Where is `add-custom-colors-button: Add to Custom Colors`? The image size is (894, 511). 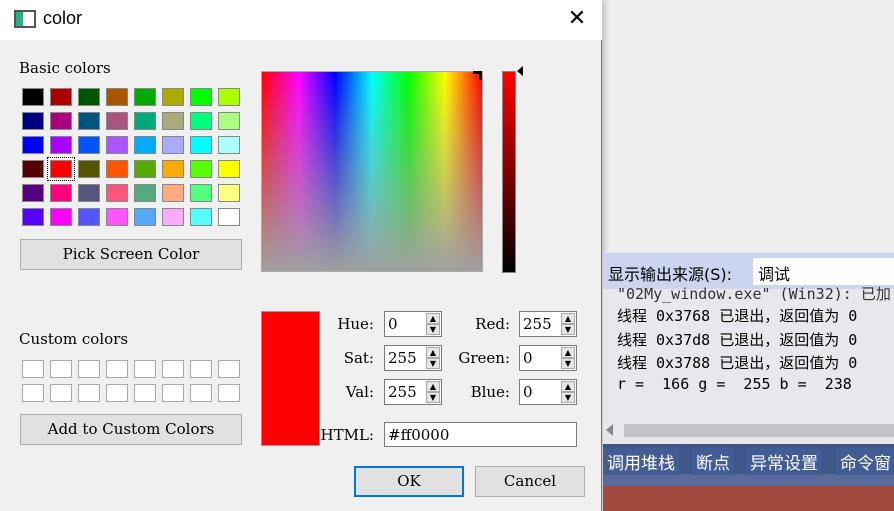 add-custom-colors-button: Add to Custom Colors is located at coordinates (131, 429).